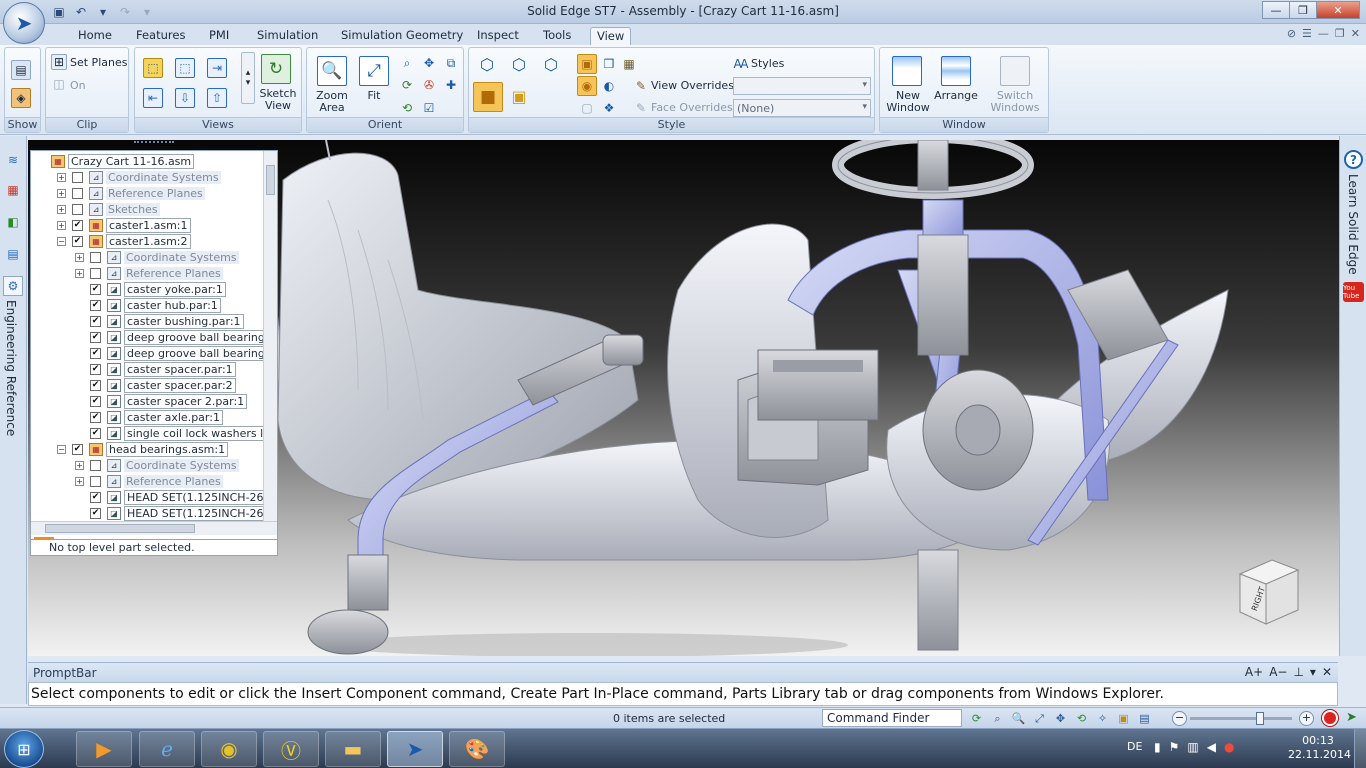 This screenshot has width=1366, height=768. Describe the element at coordinates (217, 68) in the screenshot. I see `view-right-icon: ⇥` at that location.